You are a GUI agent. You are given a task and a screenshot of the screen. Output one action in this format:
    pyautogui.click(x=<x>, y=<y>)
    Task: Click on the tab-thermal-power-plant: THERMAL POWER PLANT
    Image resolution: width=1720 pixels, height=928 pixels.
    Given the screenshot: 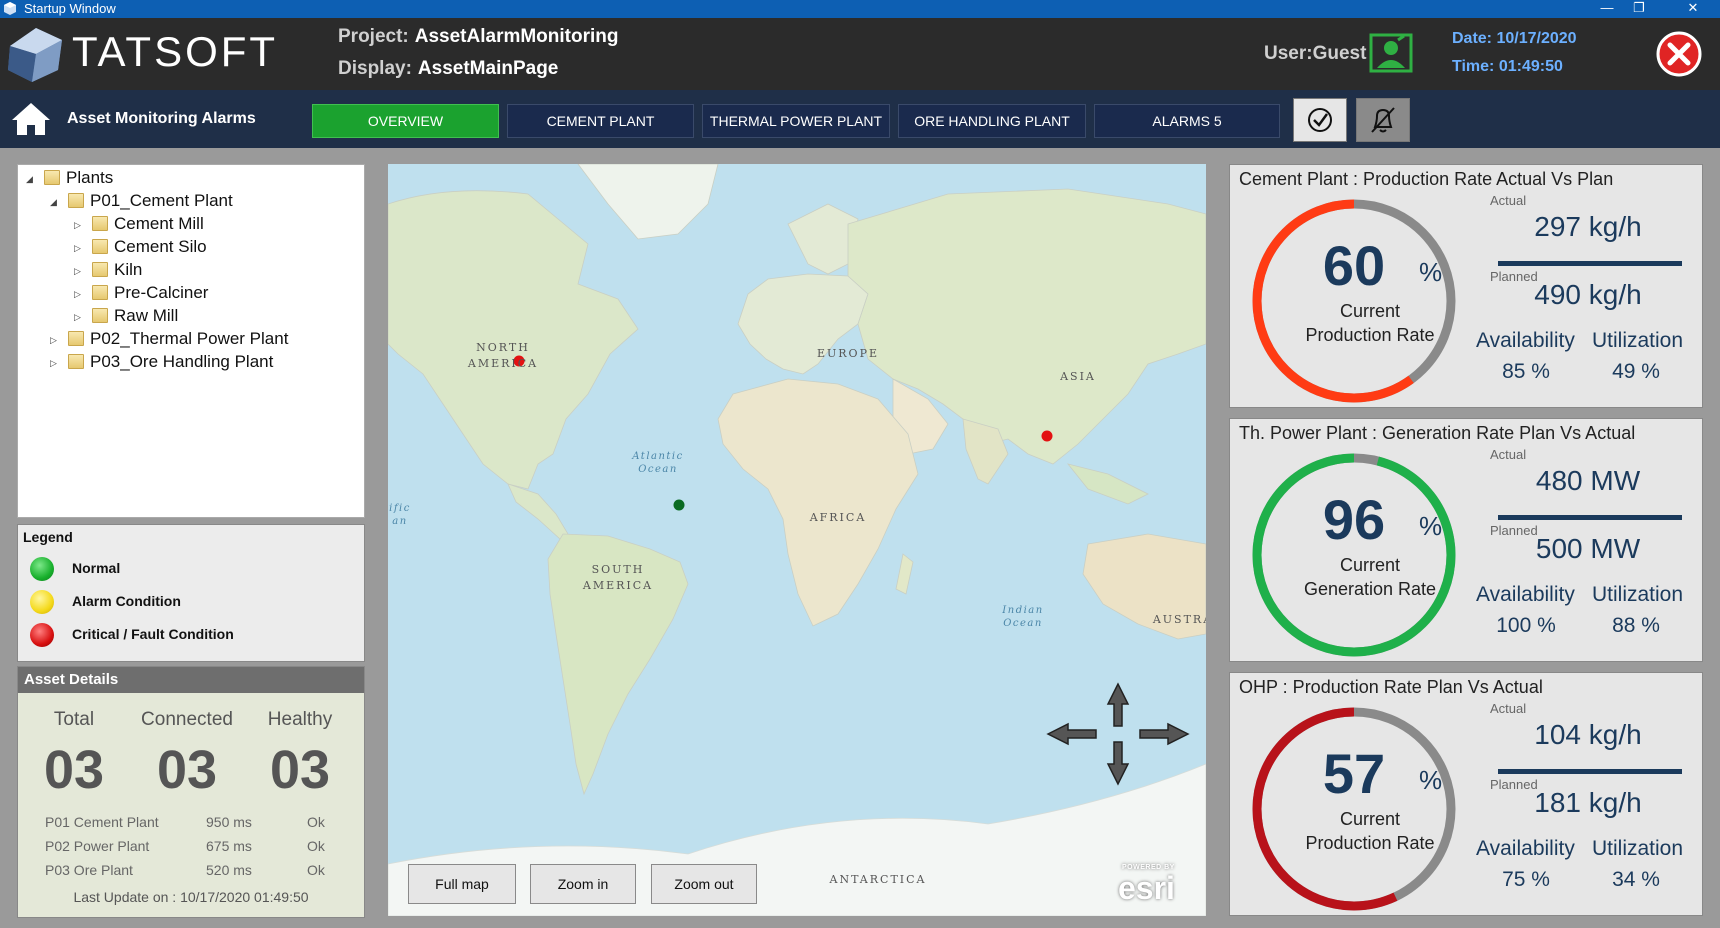 What is the action you would take?
    pyautogui.click(x=796, y=121)
    